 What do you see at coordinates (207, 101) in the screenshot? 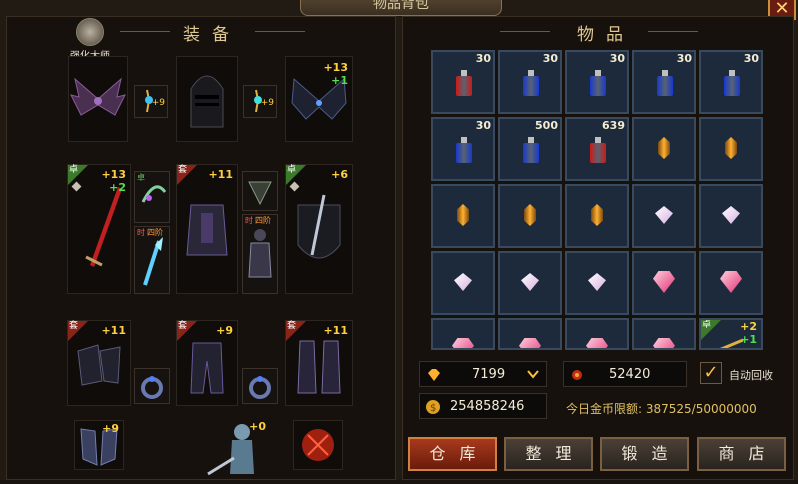
I see `helmet-icon` at bounding box center [207, 101].